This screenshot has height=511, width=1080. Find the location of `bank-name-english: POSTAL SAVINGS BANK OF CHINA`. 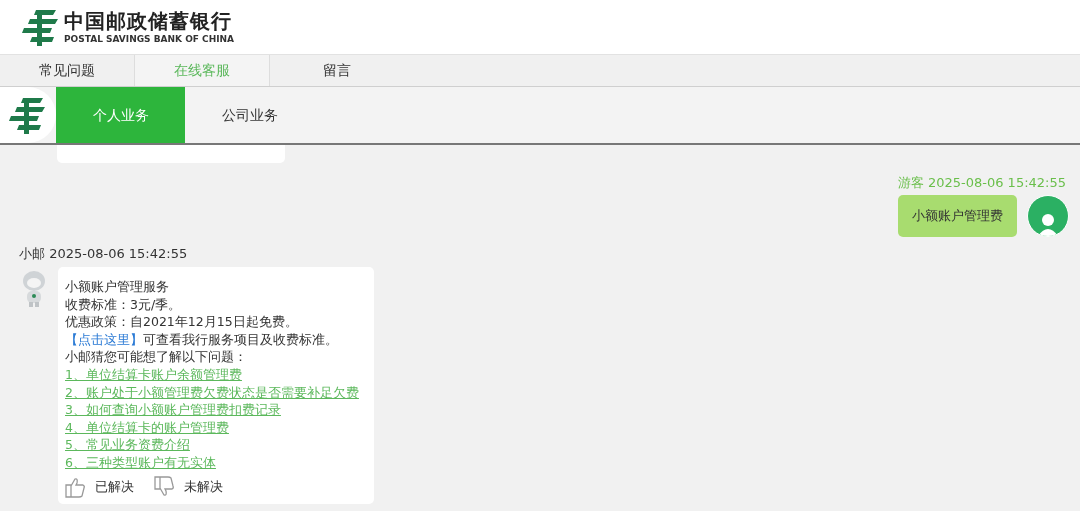

bank-name-english: POSTAL SAVINGS BANK OF CHINA is located at coordinates (149, 39).